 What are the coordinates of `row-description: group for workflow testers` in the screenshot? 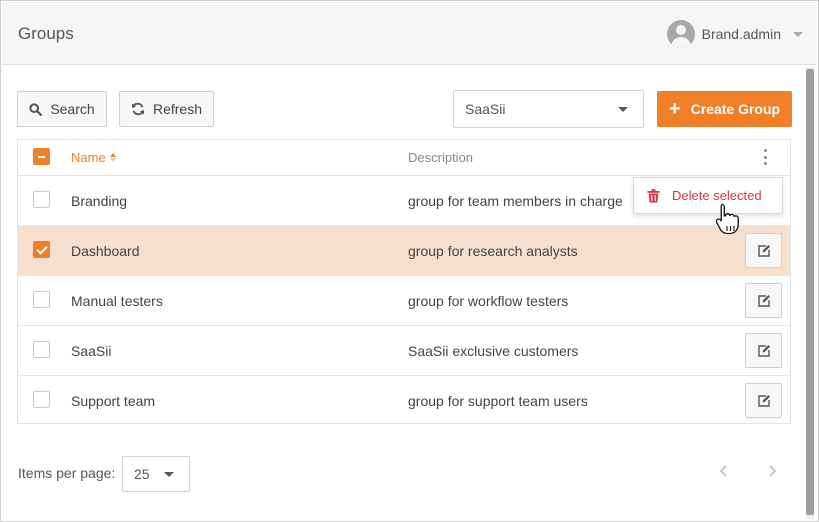 It's located at (488, 301).